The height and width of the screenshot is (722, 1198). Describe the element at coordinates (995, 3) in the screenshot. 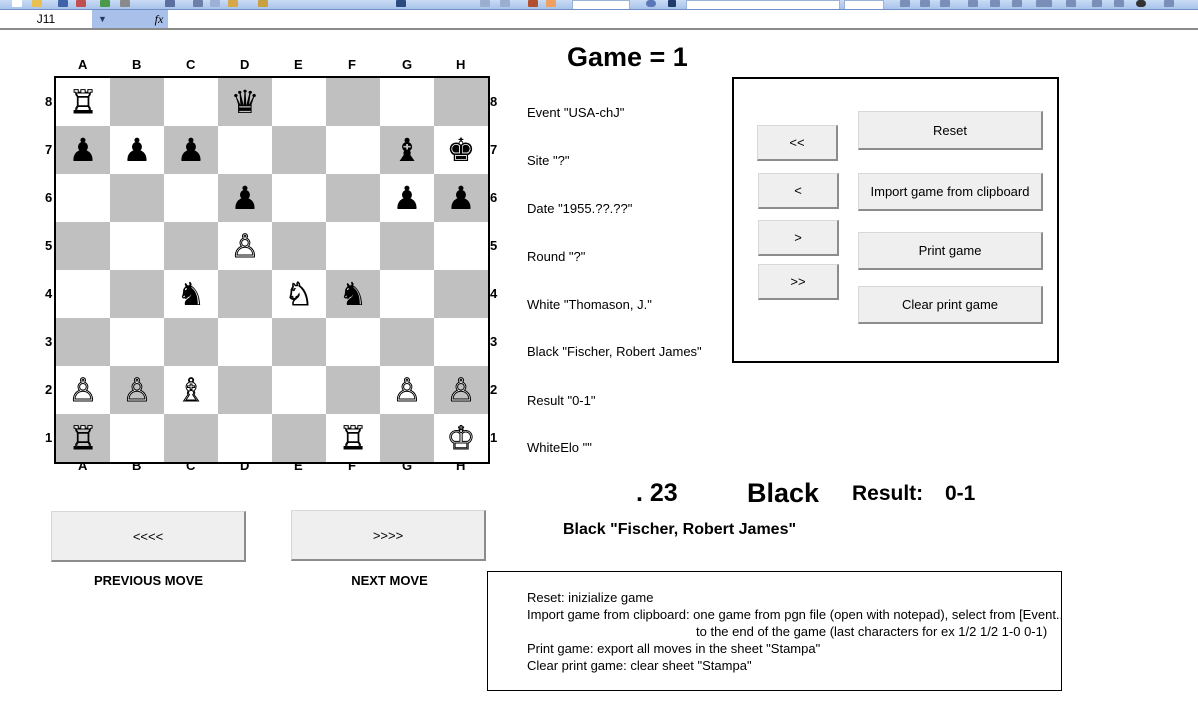

I see `align-center-icon` at that location.